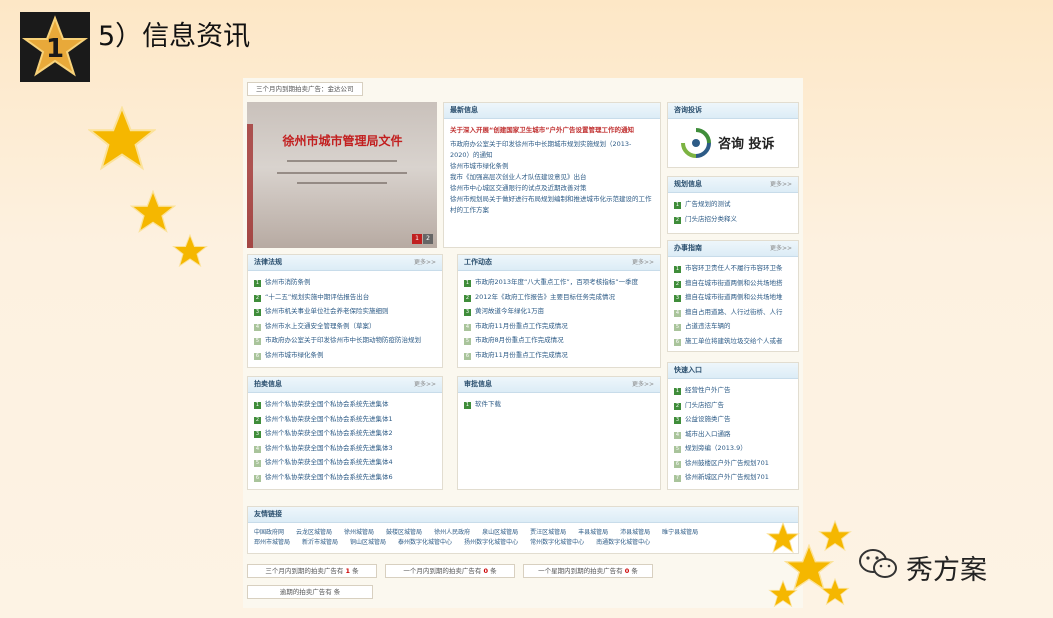 Image resolution: width=1053 pixels, height=618 pixels. What do you see at coordinates (733, 419) in the screenshot?
I see `list-item: 3 公益设施类广告` at bounding box center [733, 419].